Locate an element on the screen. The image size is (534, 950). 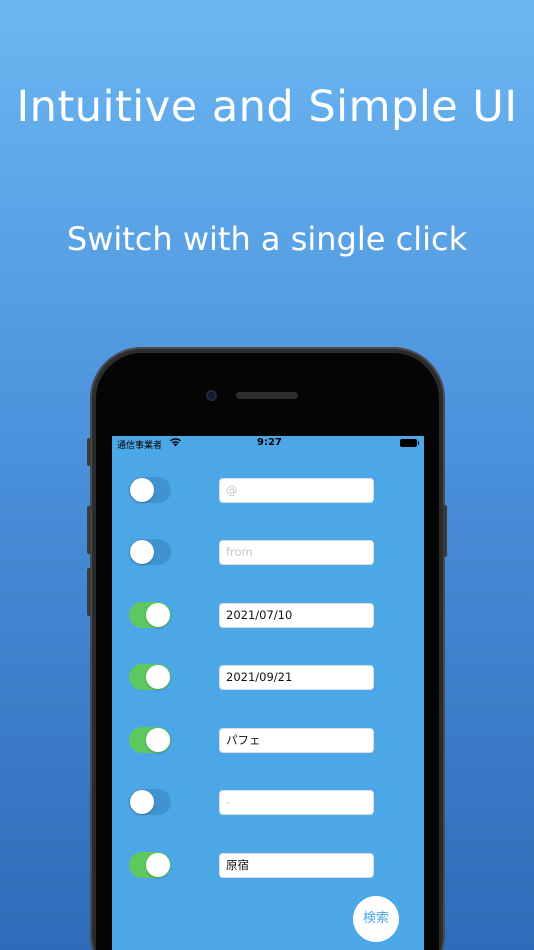
filter-row-3: 2021/07/10 is located at coordinates (268, 616).